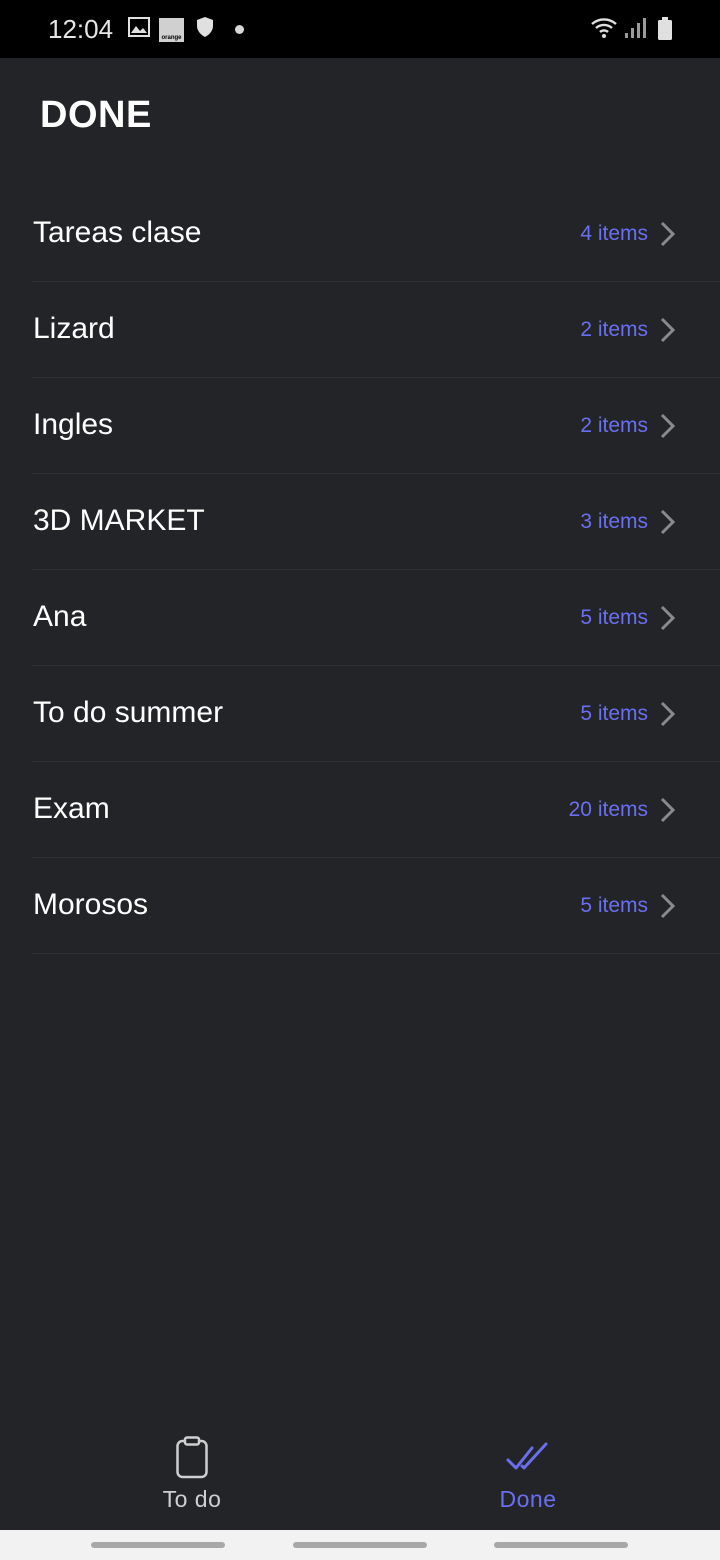 This screenshot has width=720, height=1560. I want to click on bottom-nav: To do Done, so click(360, 1471).